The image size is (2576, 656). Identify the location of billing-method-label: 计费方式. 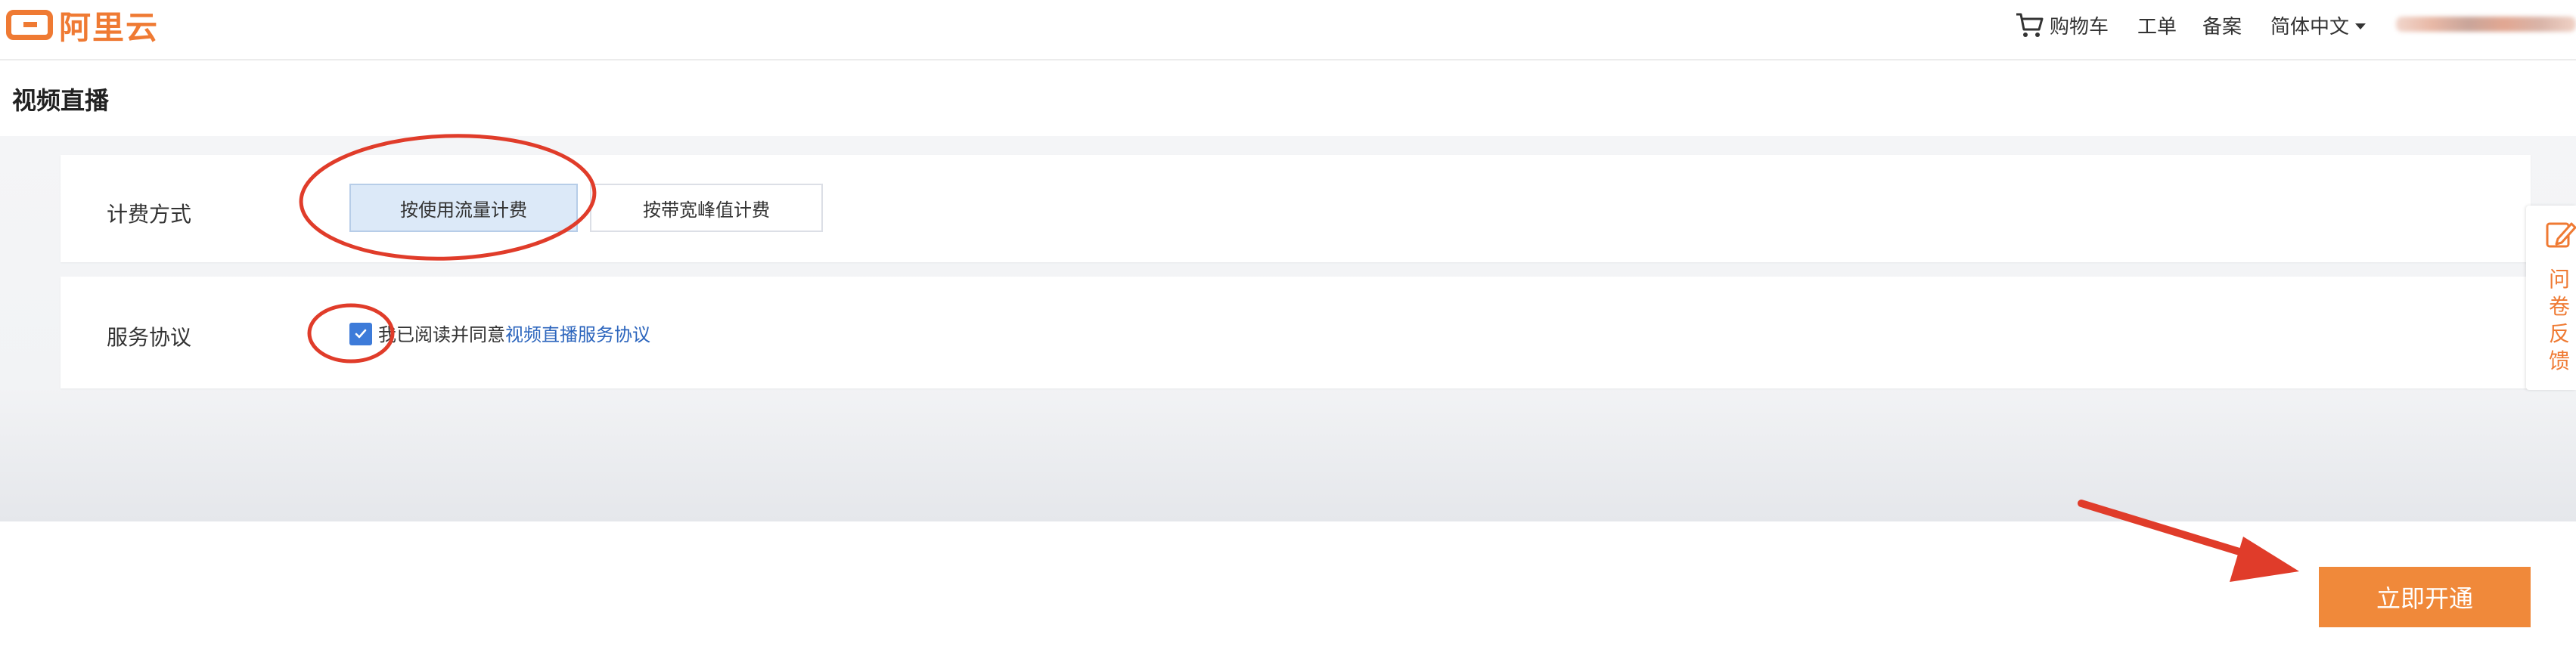
(149, 214).